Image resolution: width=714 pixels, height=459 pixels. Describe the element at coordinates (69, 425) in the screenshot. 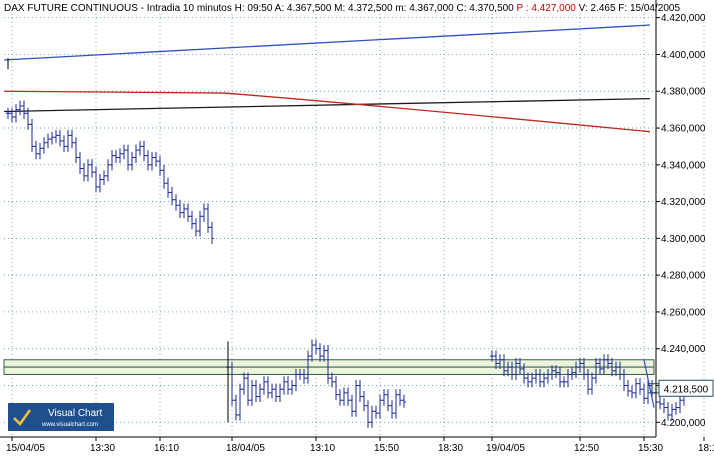

I see `logo-url: www.visualchart.com` at that location.